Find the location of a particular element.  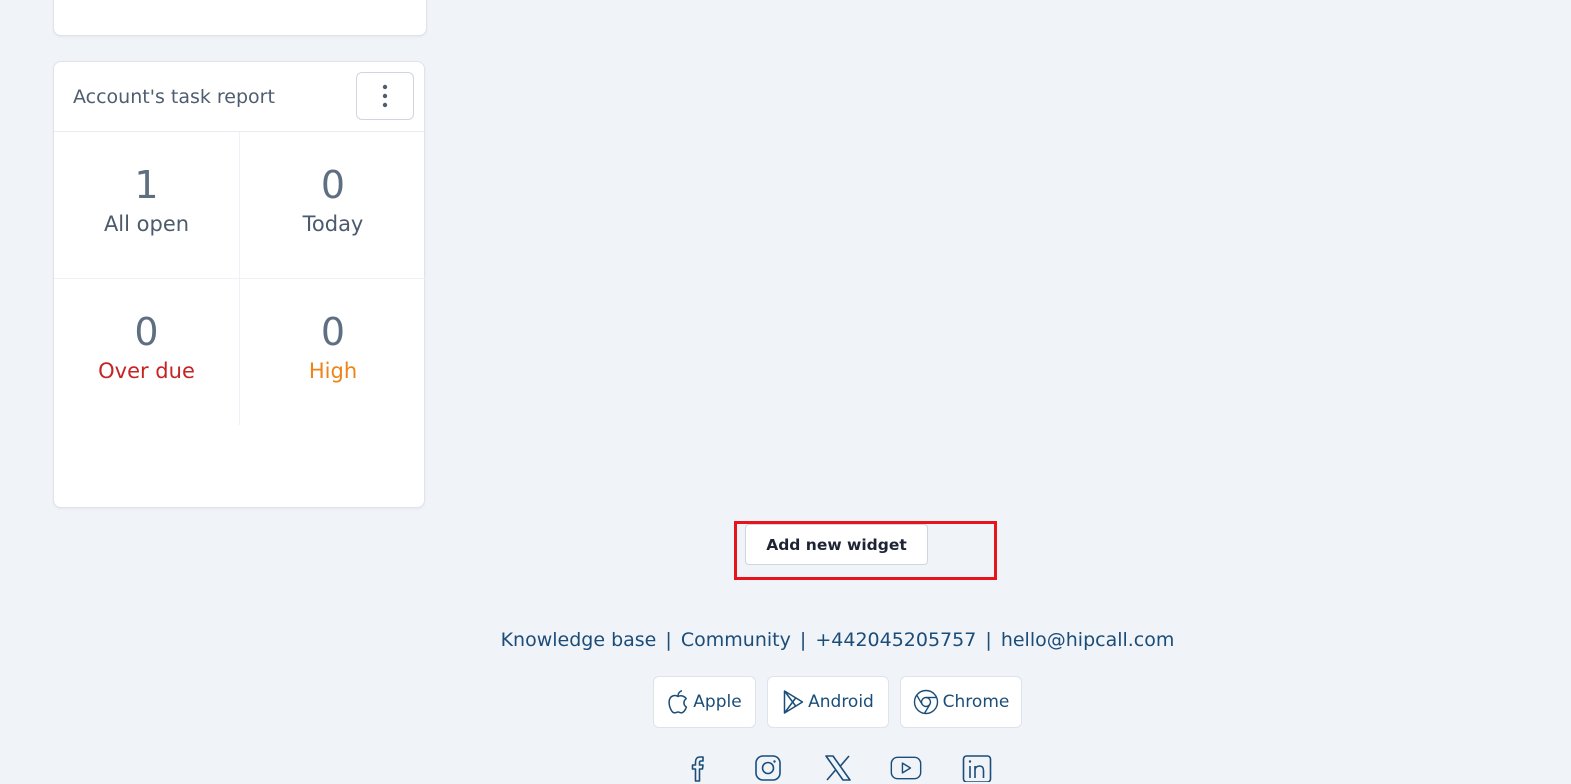

community-link: Community is located at coordinates (736, 640).